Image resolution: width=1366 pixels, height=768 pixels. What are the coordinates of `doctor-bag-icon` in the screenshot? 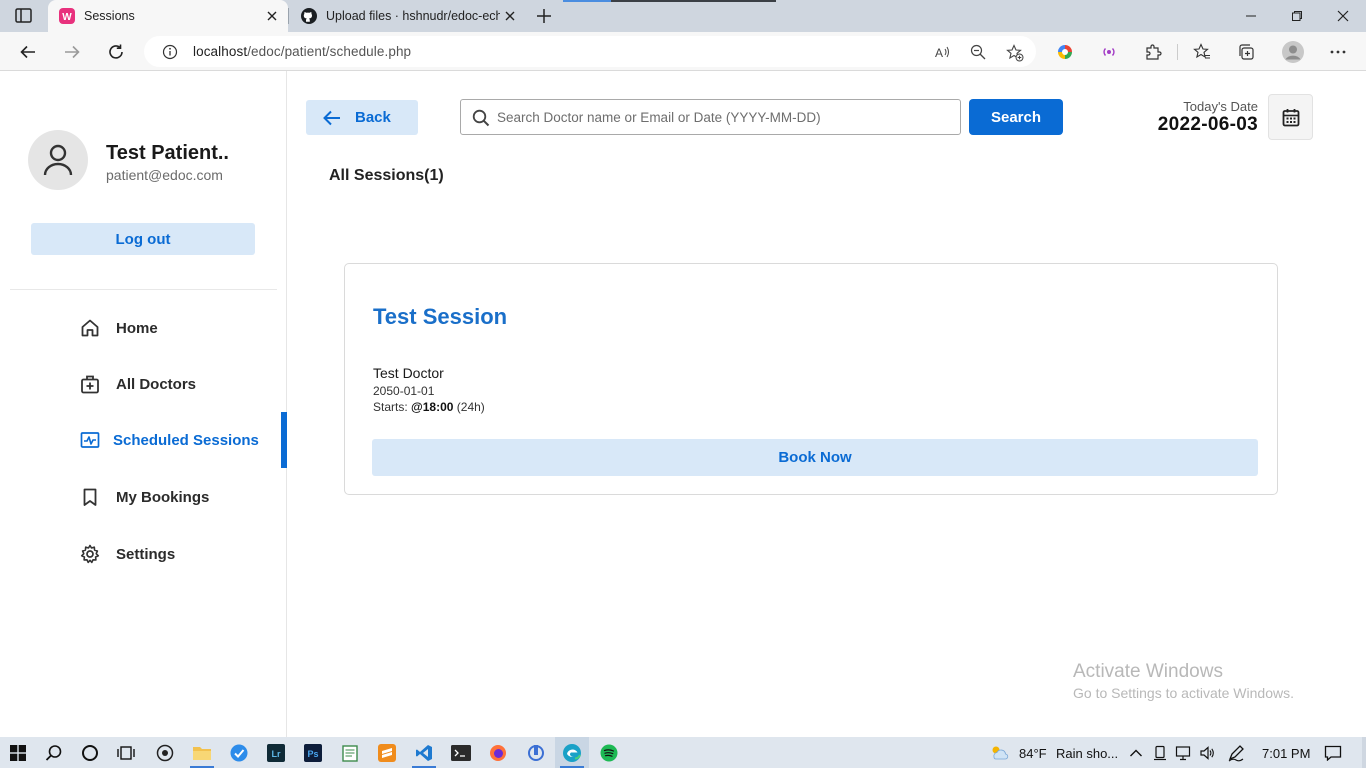 It's located at (90, 384).